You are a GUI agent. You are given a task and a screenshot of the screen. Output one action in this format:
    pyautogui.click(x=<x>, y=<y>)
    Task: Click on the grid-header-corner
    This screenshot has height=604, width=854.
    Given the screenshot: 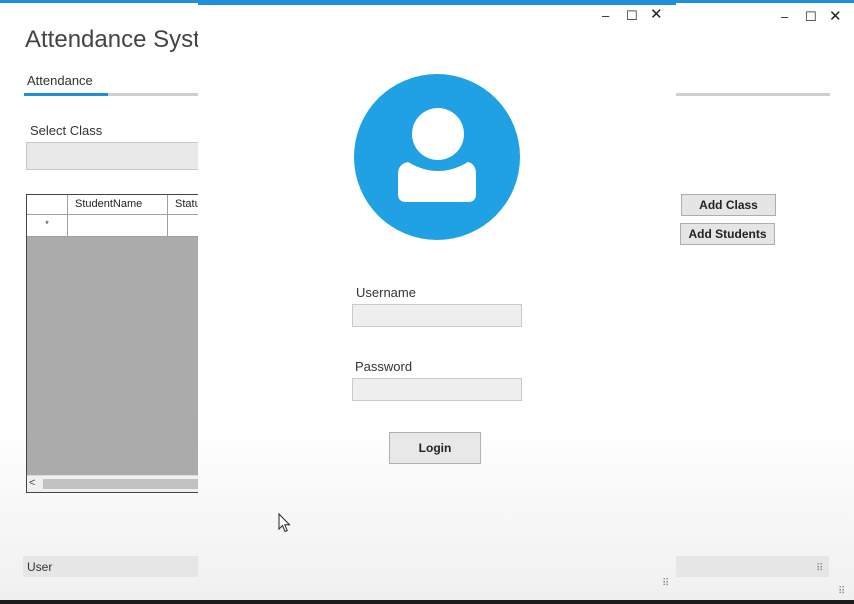 What is the action you would take?
    pyautogui.click(x=47, y=205)
    